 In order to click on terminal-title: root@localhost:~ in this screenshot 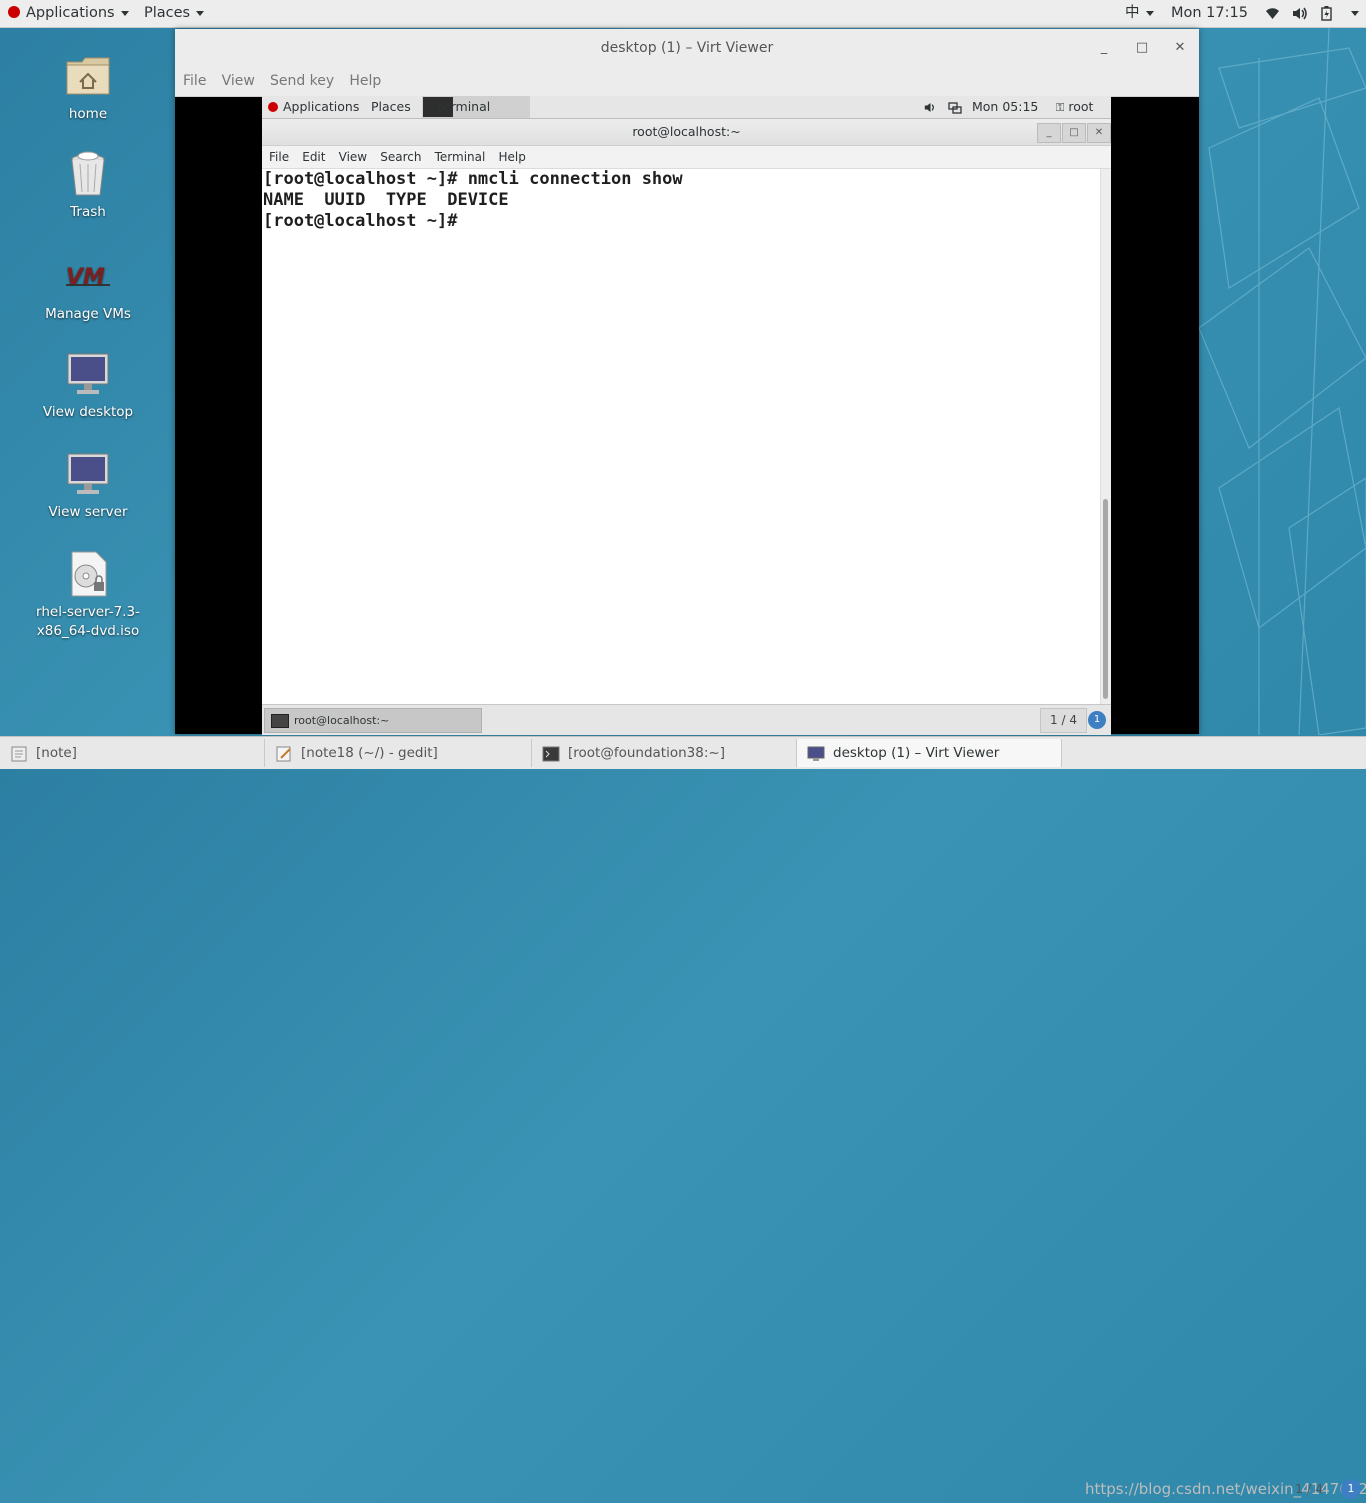, I will do `click(686, 131)`.